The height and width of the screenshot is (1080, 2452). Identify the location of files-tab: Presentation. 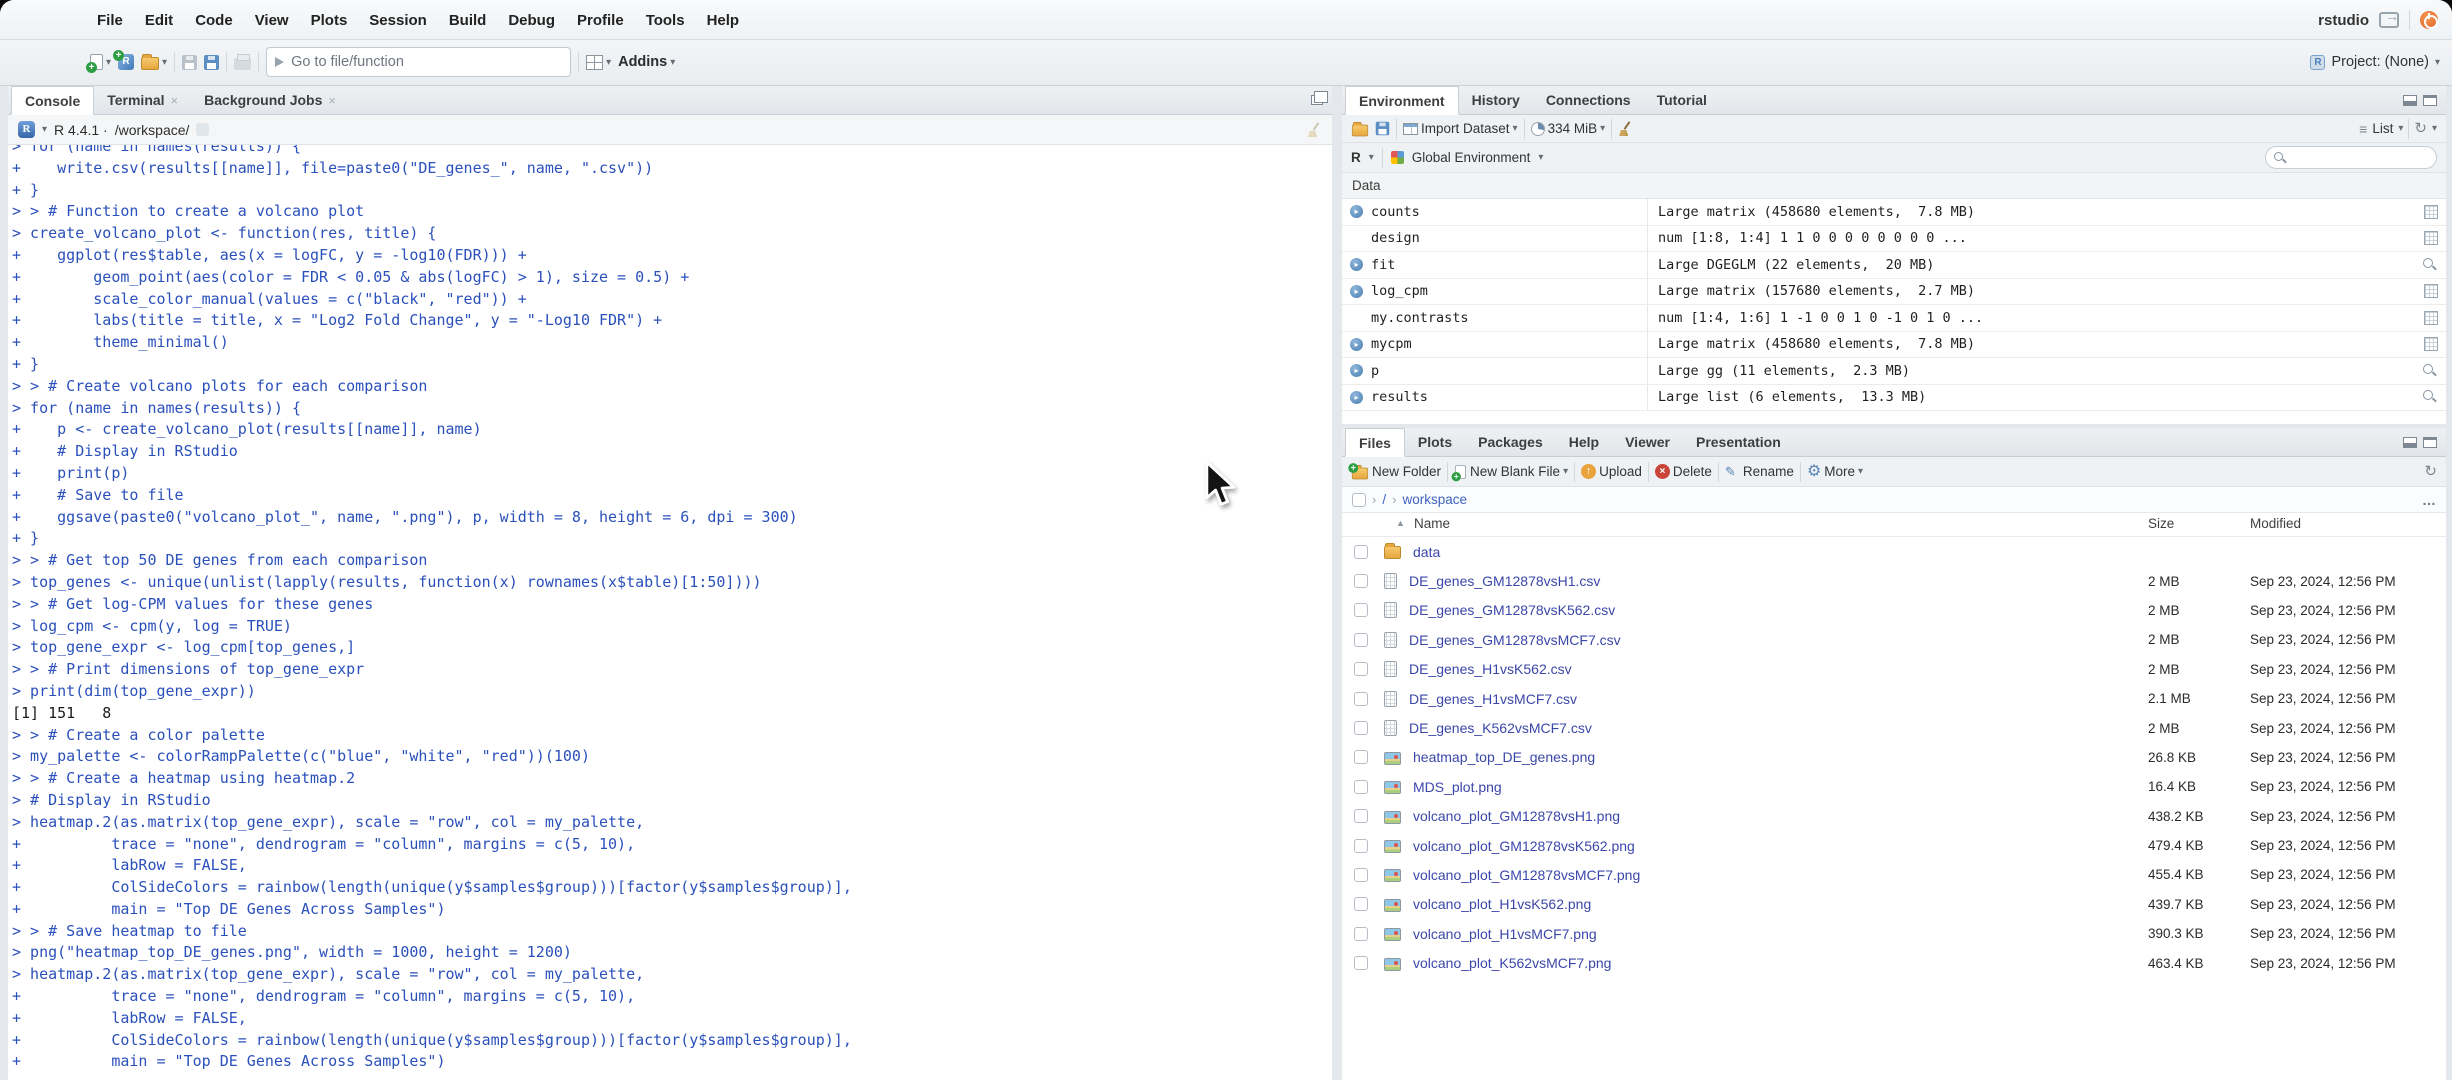
(1738, 442).